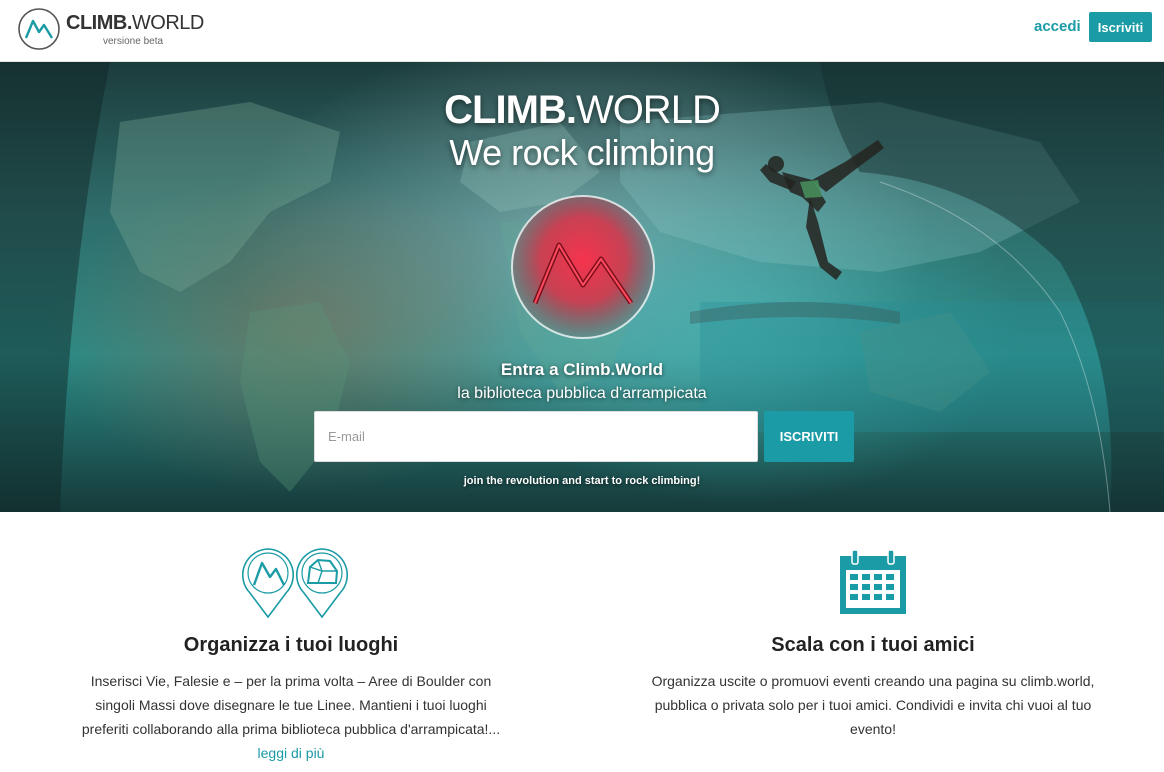 This screenshot has height=772, width=1164. I want to click on hero-subtitle: We rock climbing, so click(582, 152).